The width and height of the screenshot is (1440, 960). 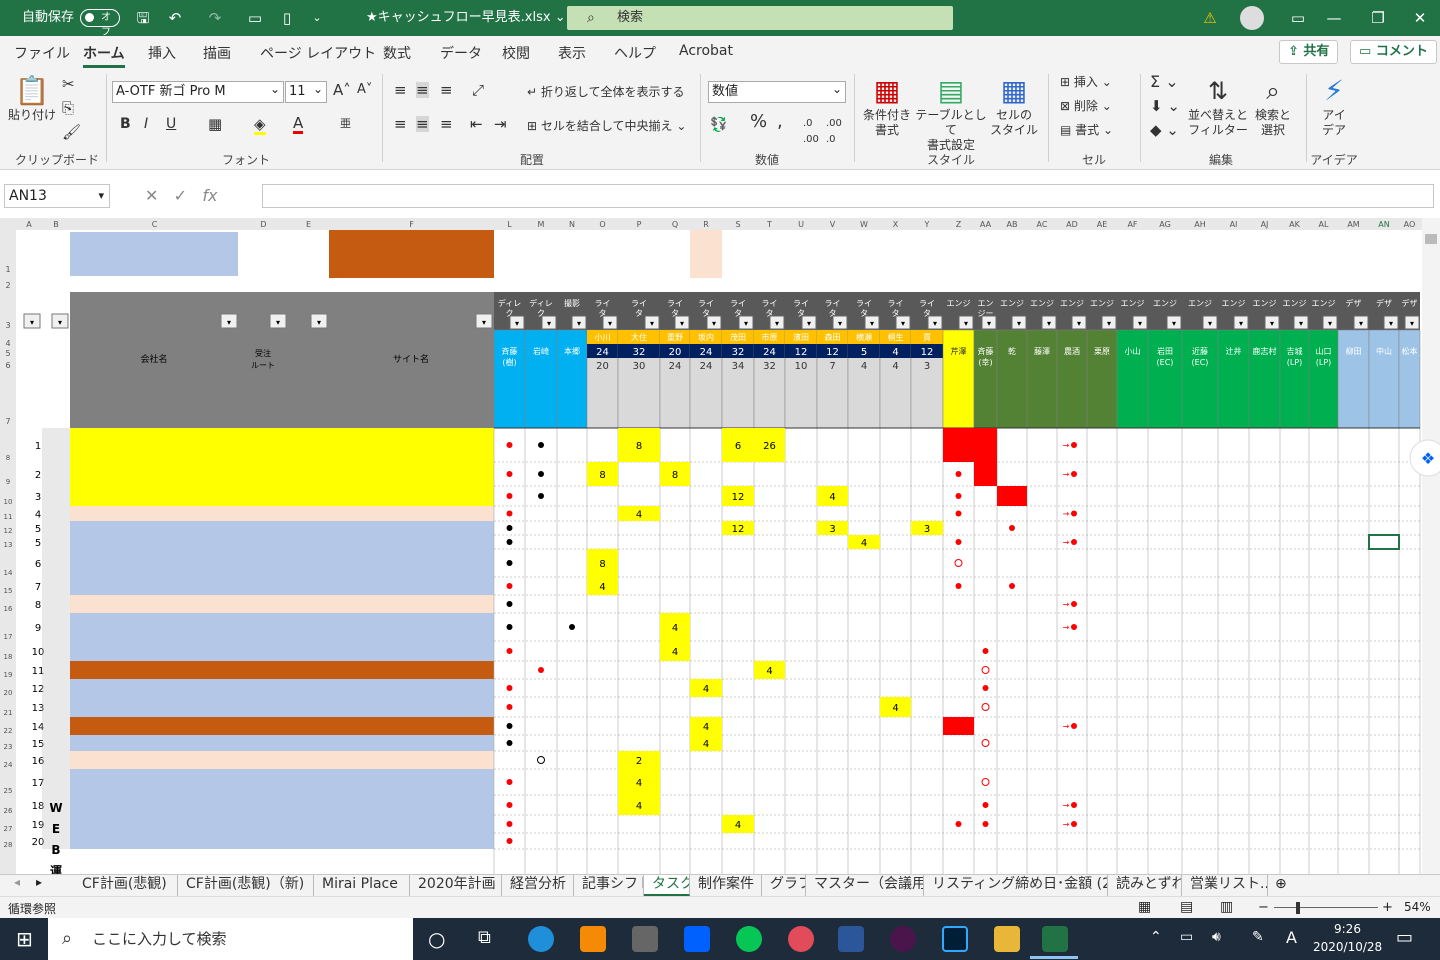 I want to click on clear-icon: ◆ ⌄, so click(x=1164, y=130).